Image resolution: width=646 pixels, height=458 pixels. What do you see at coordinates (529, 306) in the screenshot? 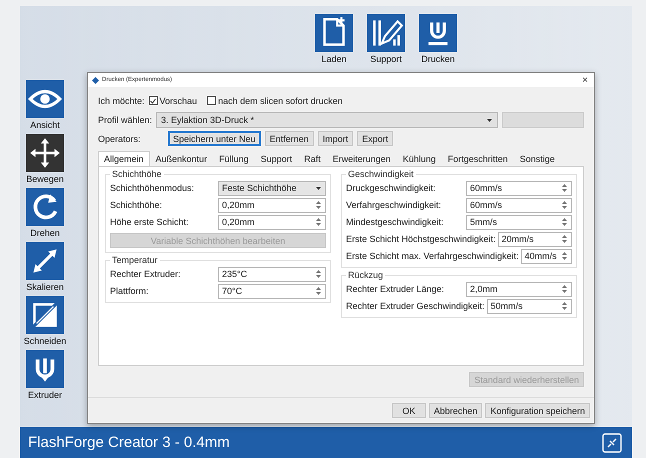
I see `number-field: 50mm/s` at bounding box center [529, 306].